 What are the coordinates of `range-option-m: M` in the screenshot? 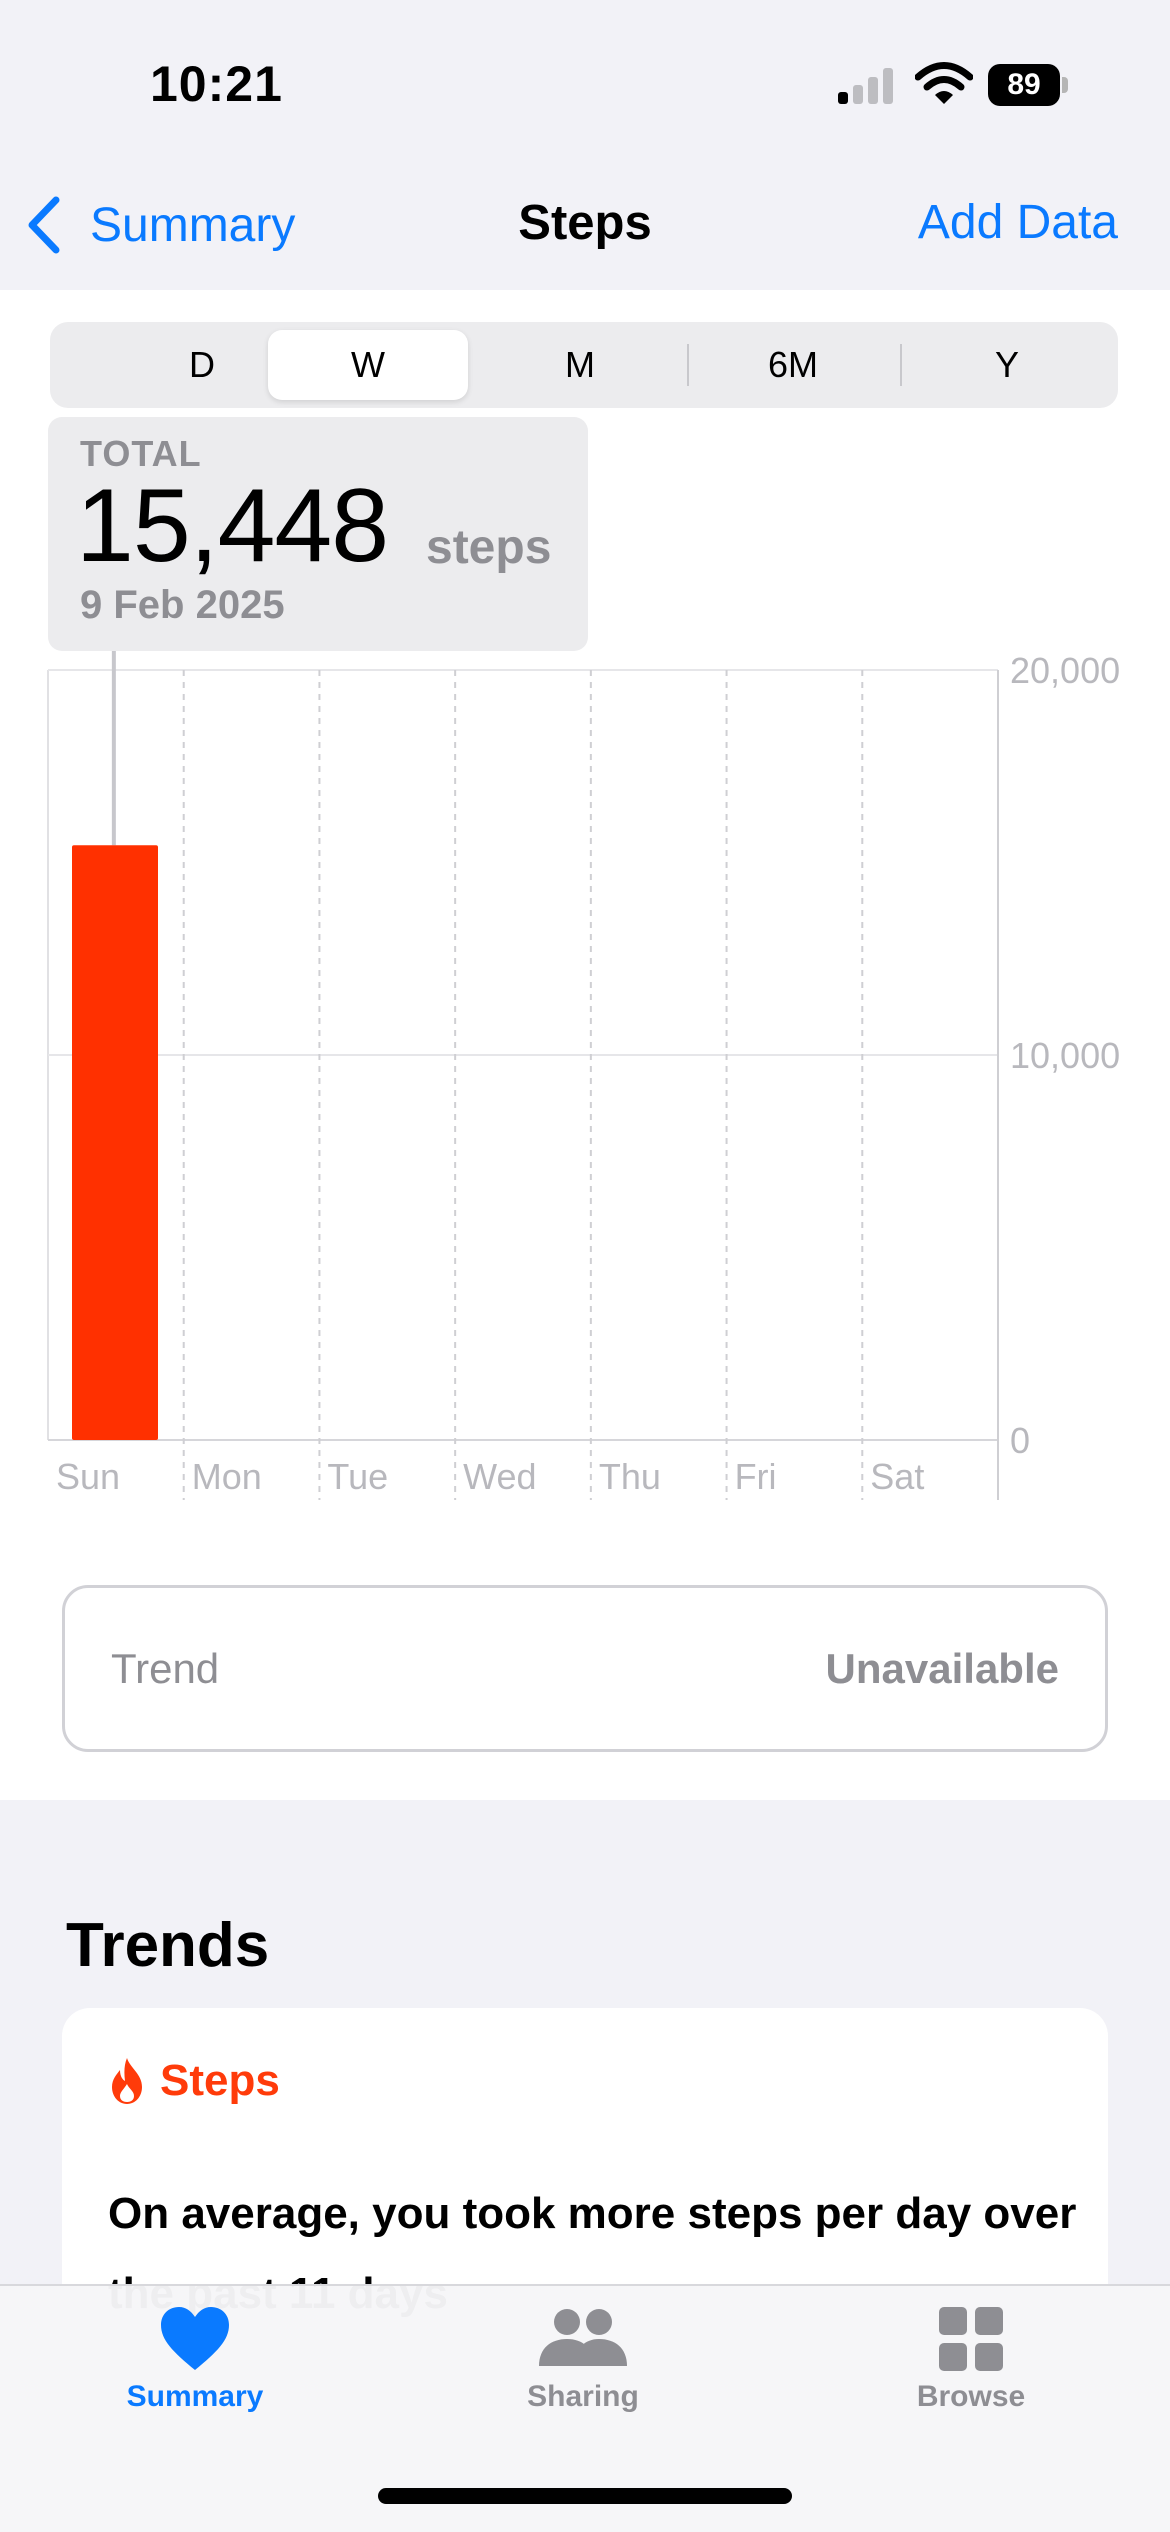 It's located at (580, 365).